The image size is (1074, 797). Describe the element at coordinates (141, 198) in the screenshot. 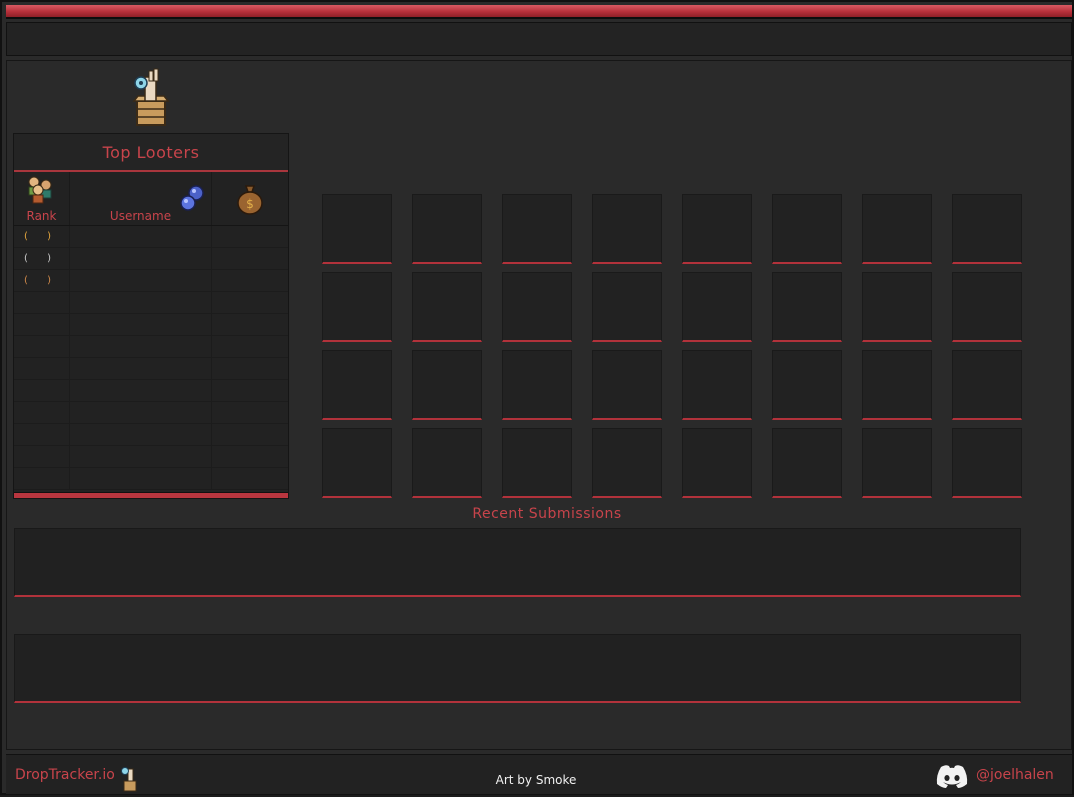

I see `username-header: Username` at that location.